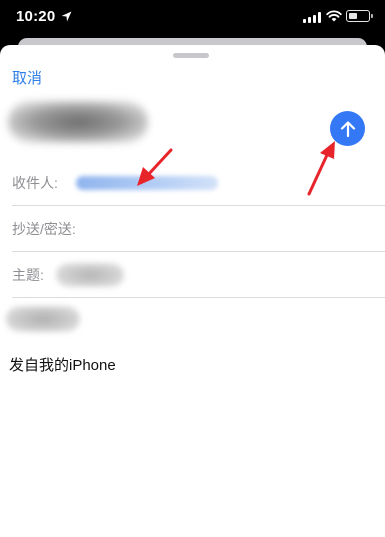 The width and height of the screenshot is (385, 537). Describe the element at coordinates (198, 297) in the screenshot. I see `divider` at that location.